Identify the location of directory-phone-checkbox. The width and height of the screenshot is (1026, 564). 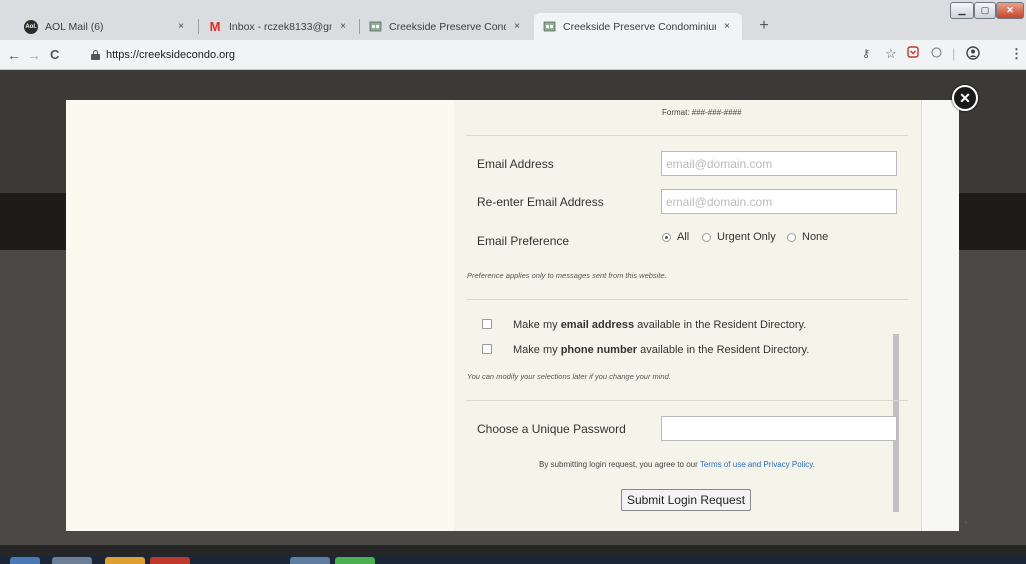
(487, 349).